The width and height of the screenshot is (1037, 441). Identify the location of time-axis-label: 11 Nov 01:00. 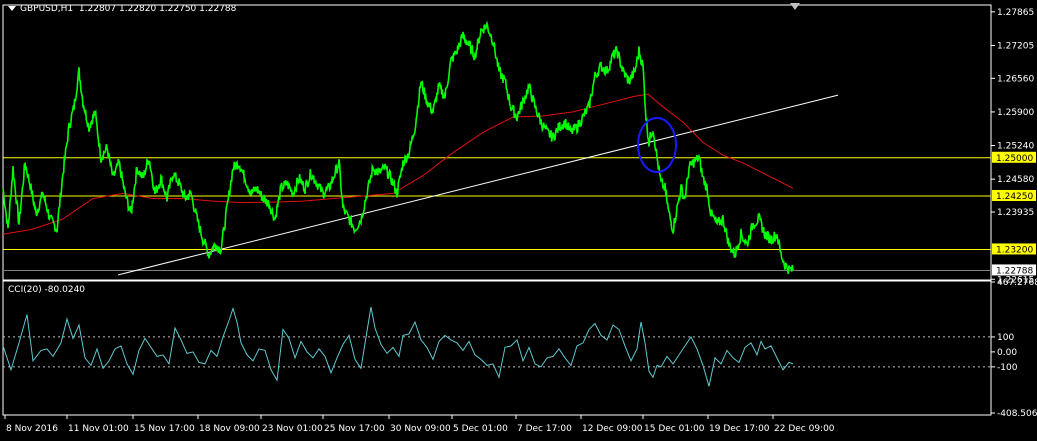
(98, 429).